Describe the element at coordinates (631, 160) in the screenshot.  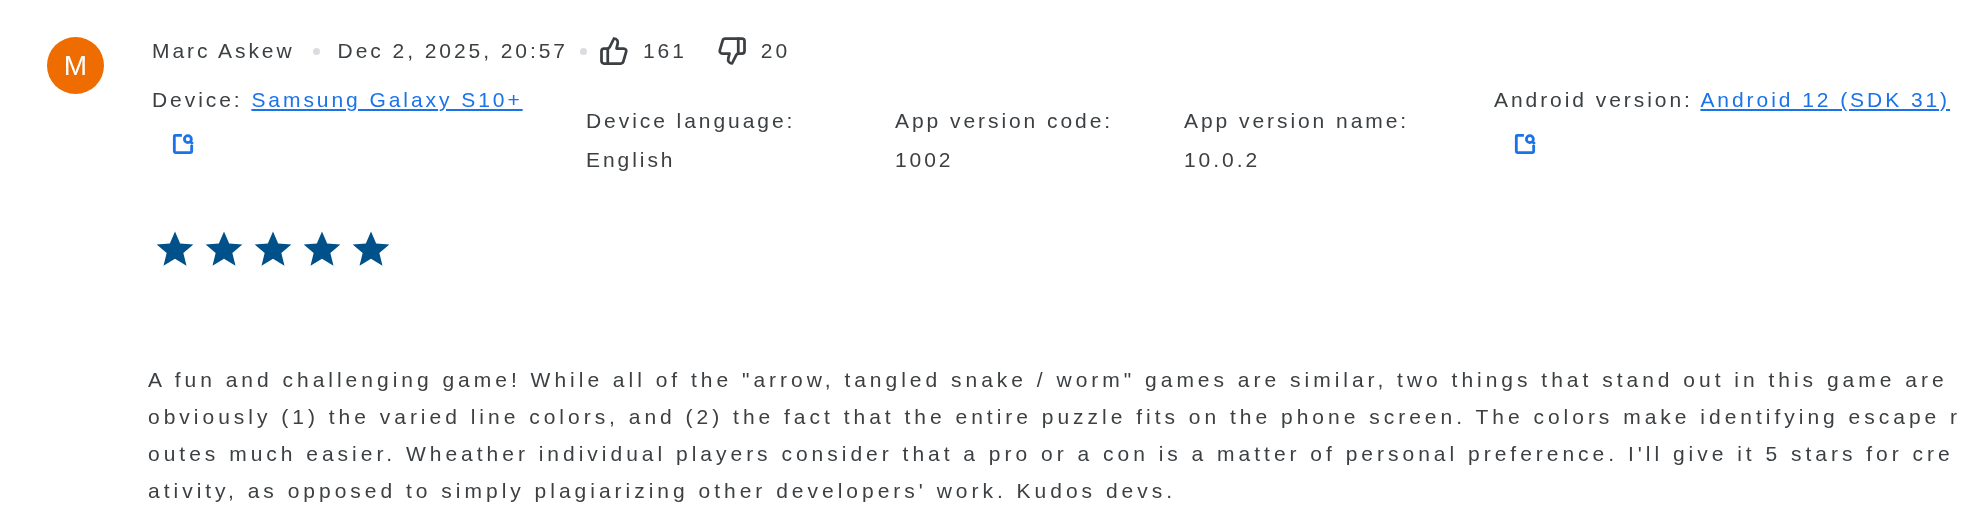
I see `detail-value: English` at that location.